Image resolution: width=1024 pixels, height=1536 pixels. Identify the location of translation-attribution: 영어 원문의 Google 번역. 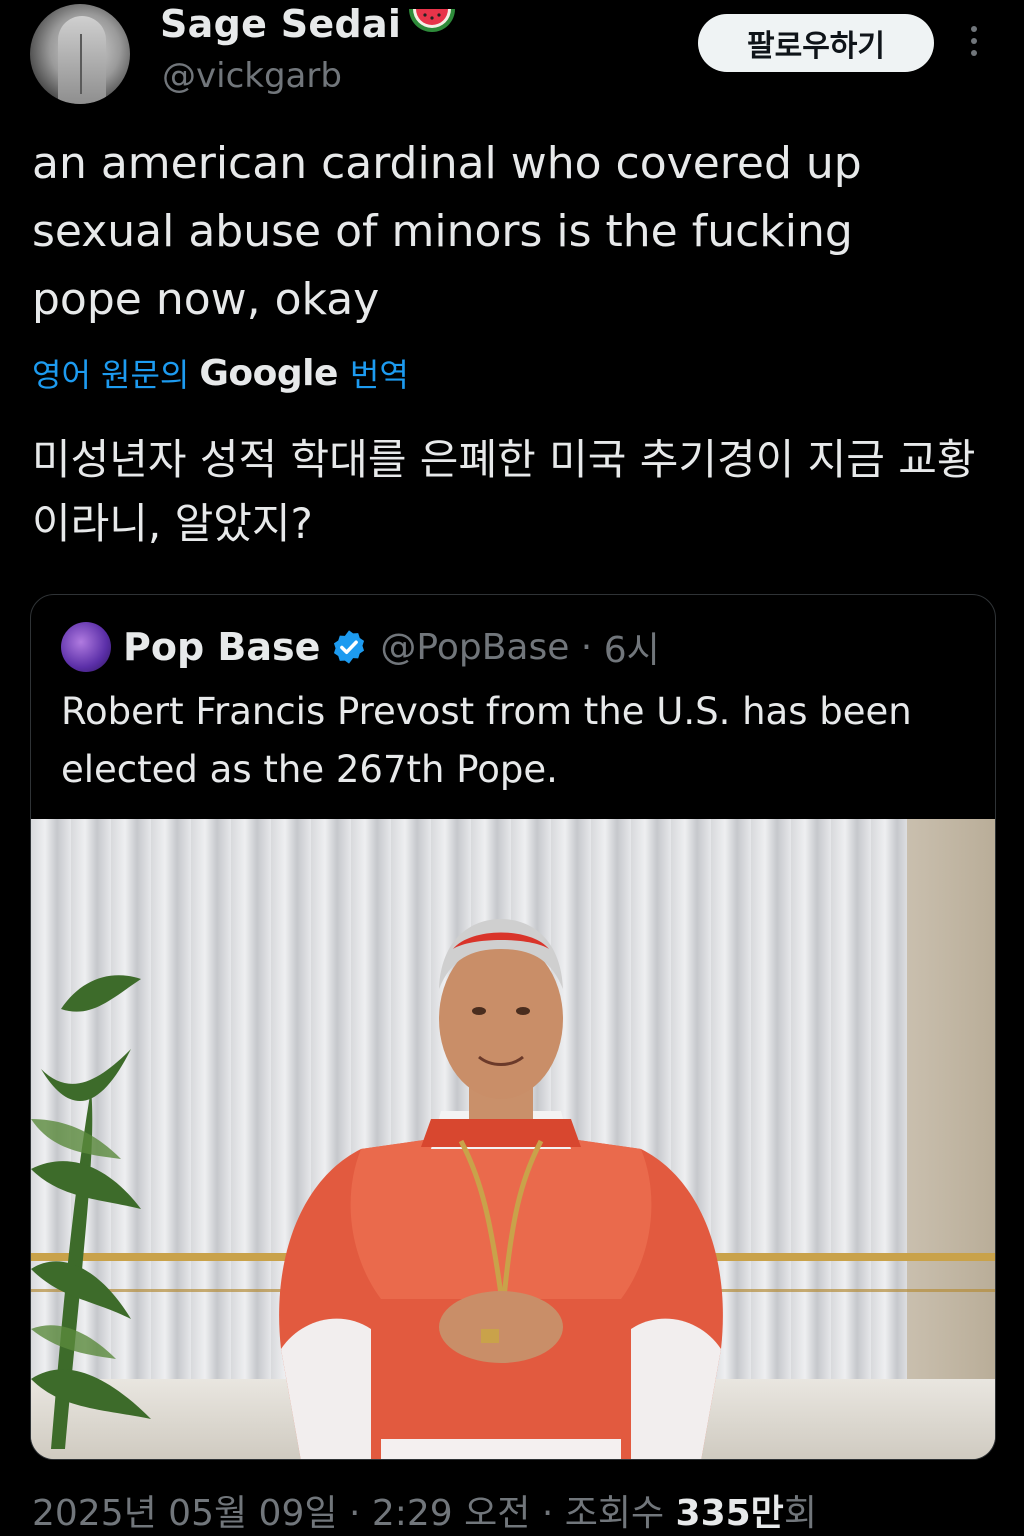
(220, 373).